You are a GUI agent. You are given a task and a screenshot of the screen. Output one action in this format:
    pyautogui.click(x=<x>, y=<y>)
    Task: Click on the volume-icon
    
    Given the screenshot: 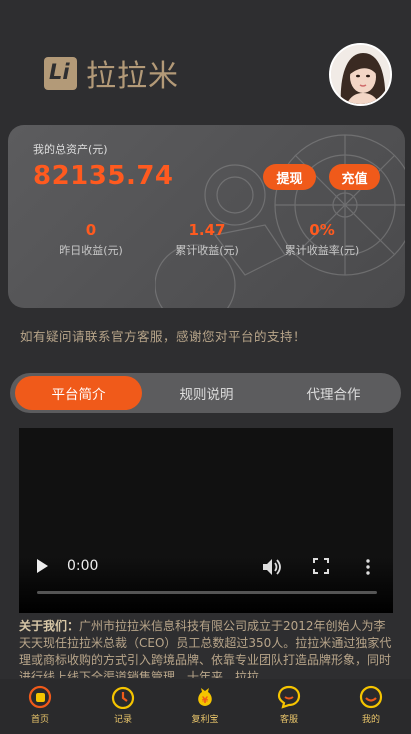 What is the action you would take?
    pyautogui.click(x=273, y=567)
    